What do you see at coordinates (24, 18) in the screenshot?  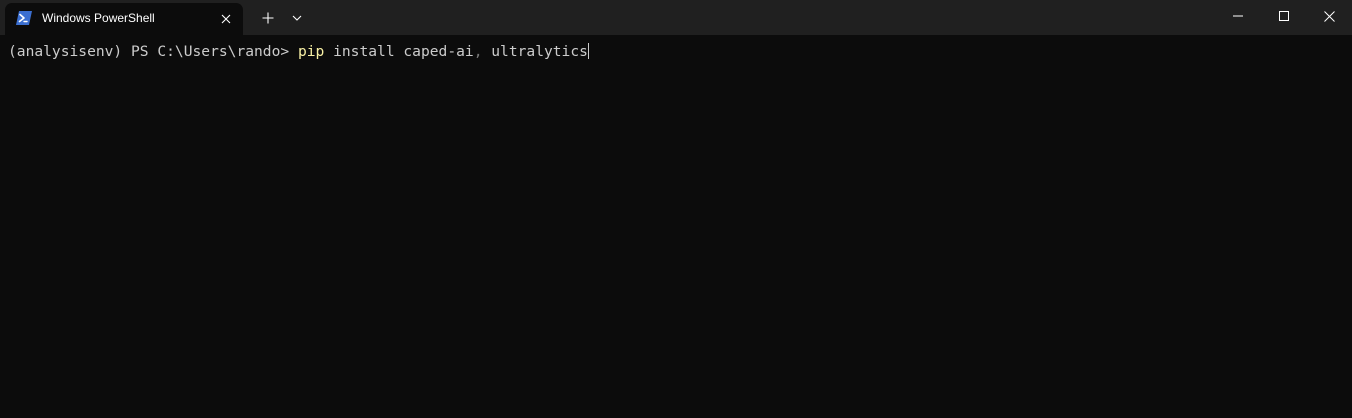 I see `powershell-icon` at bounding box center [24, 18].